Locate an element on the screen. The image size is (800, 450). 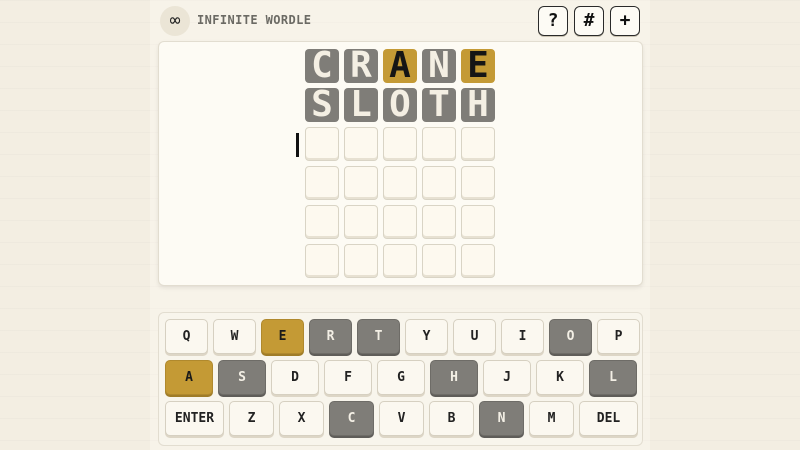
letter-tile: A is located at coordinates (400, 66).